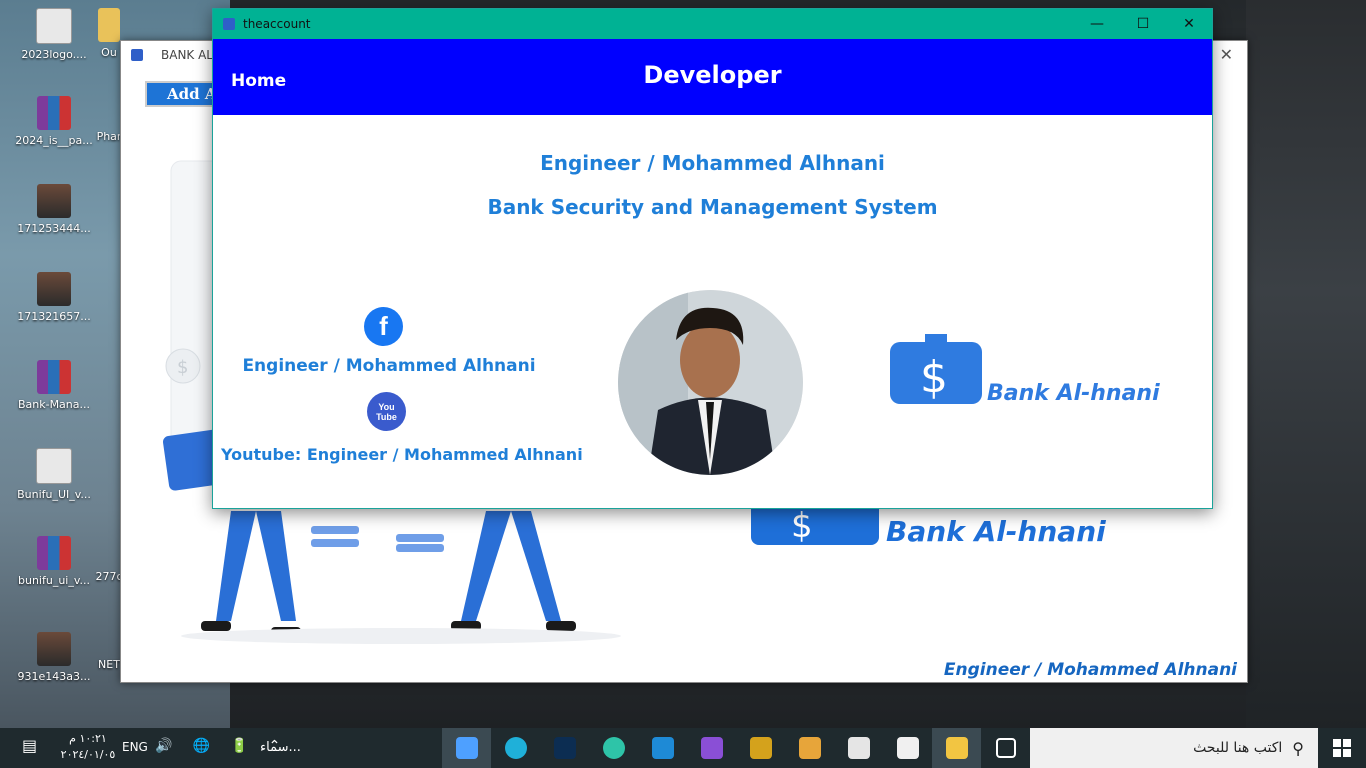 The width and height of the screenshot is (1366, 768). Describe the element at coordinates (54, 466) in the screenshot. I see `settings-file-icon` at that location.